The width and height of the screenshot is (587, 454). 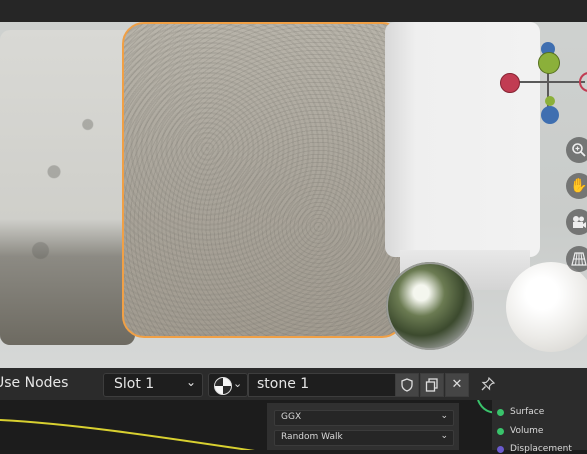 What do you see at coordinates (457, 385) in the screenshot?
I see `unlink-close-icon: ✕` at bounding box center [457, 385].